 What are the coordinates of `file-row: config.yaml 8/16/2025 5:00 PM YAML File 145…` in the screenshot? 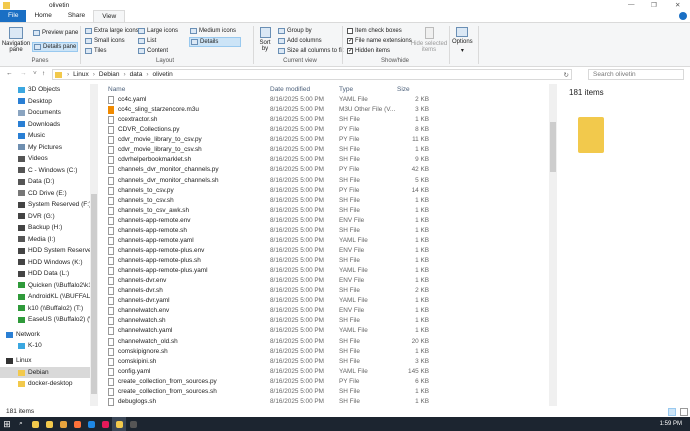 It's located at (325, 372).